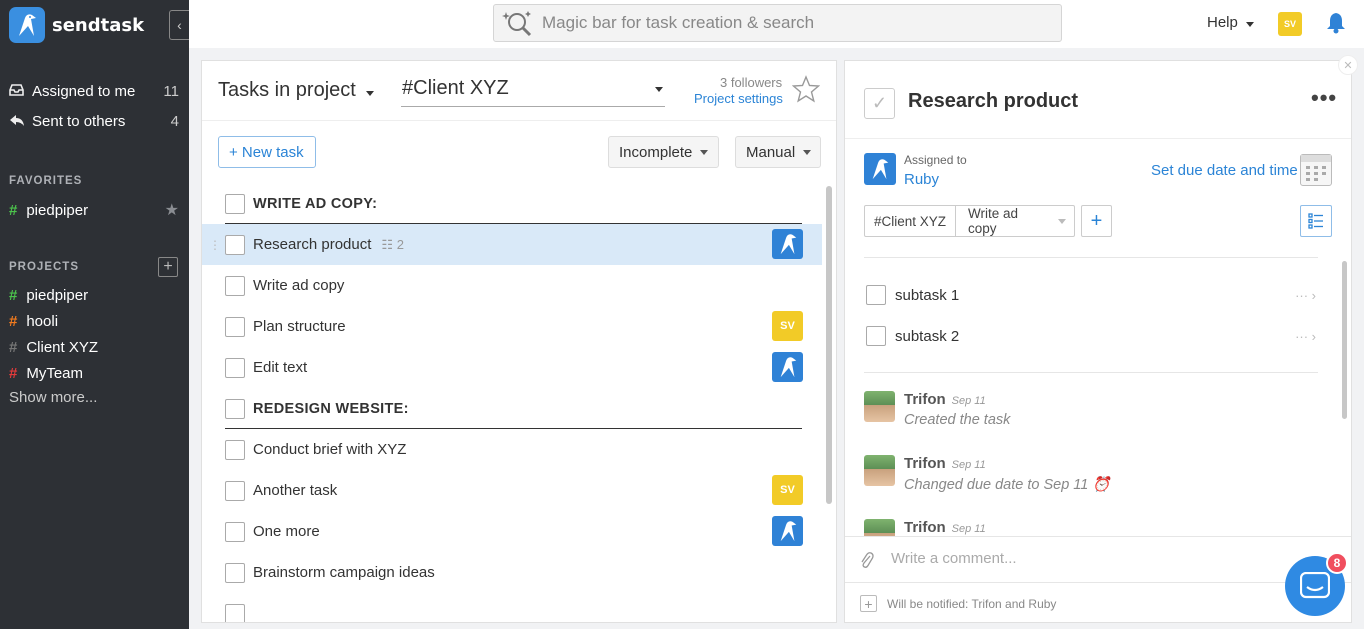 This screenshot has height=629, width=1364. I want to click on task-row: Brainstorm campaign ideas, so click(512, 572).